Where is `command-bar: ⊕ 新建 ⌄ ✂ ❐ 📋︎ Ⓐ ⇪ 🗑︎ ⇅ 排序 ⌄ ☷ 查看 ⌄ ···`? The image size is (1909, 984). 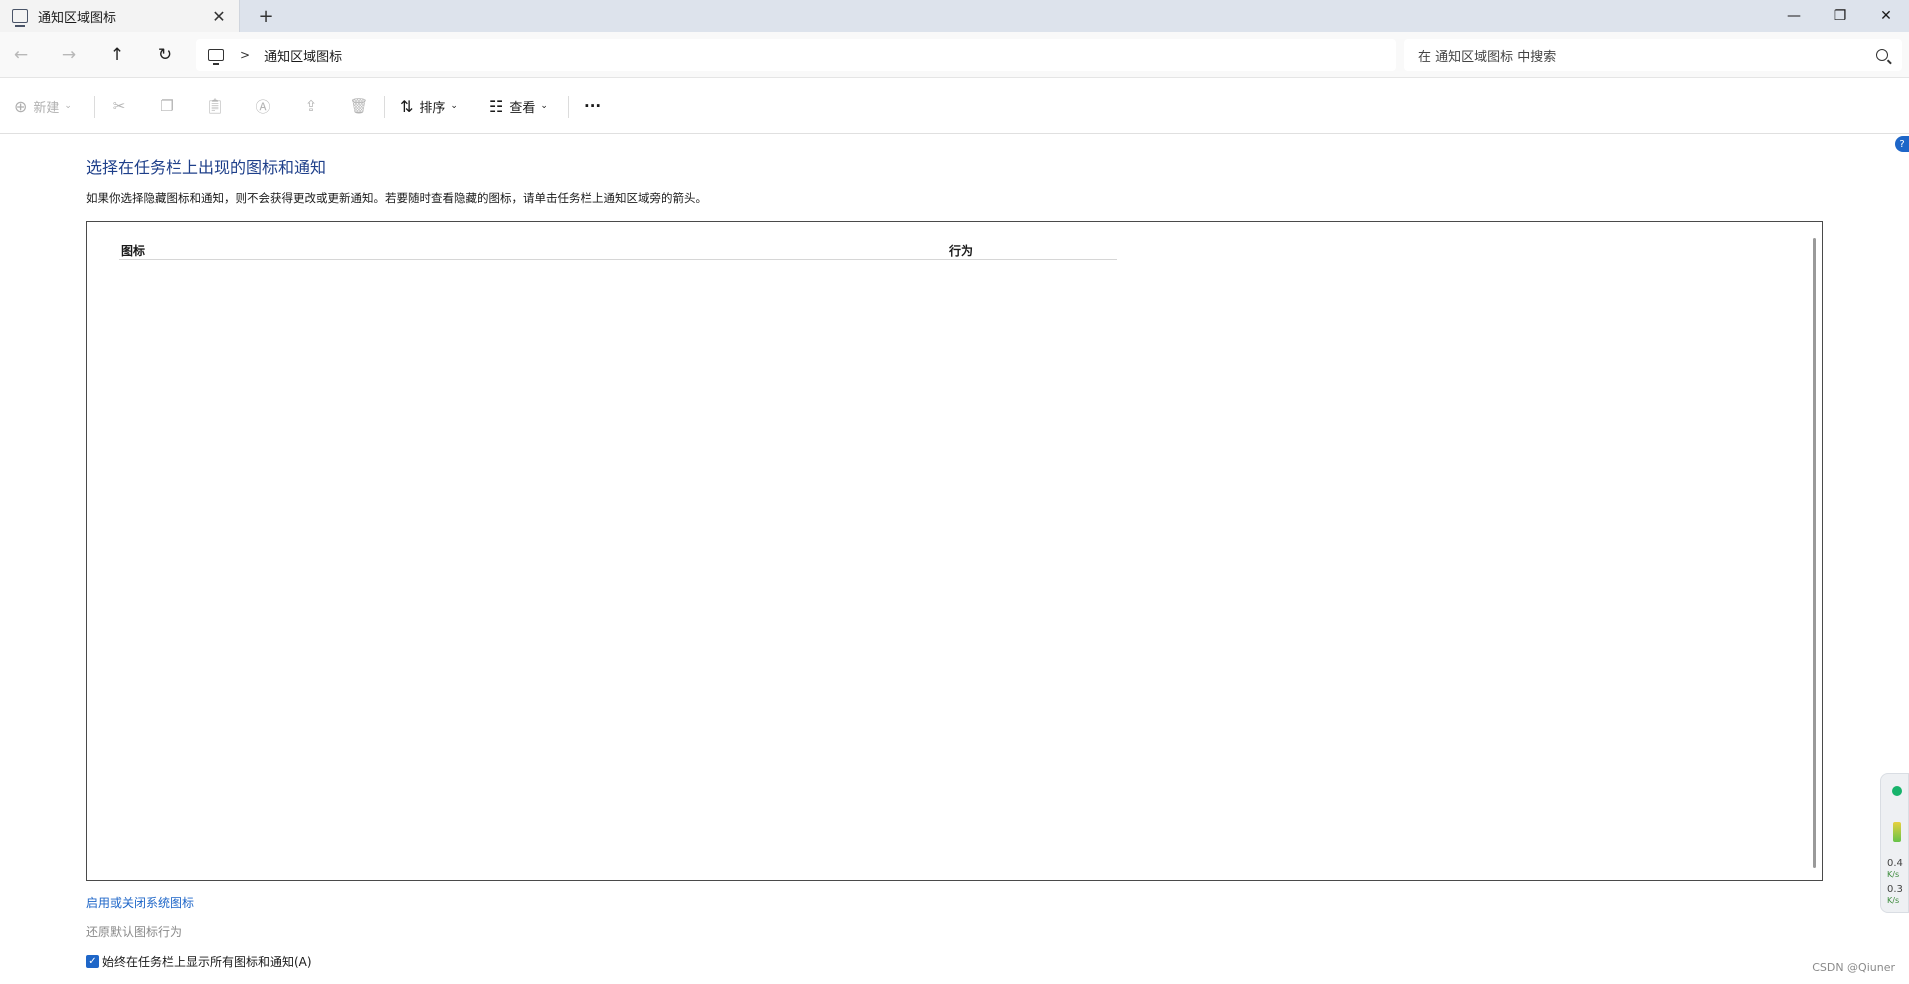
command-bar: ⊕ 新建 ⌄ ✂ ❐ 📋︎ Ⓐ ⇪ 🗑︎ ⇅ 排序 ⌄ ☷ 查看 ⌄ ··· is located at coordinates (954, 106).